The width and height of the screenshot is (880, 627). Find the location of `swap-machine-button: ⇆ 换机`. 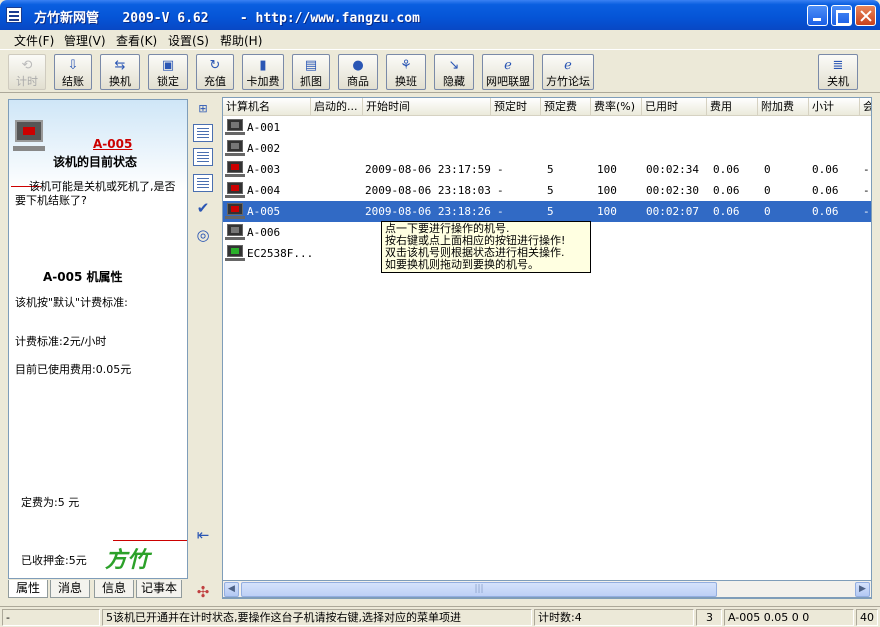

swap-machine-button: ⇆ 换机 is located at coordinates (120, 72).